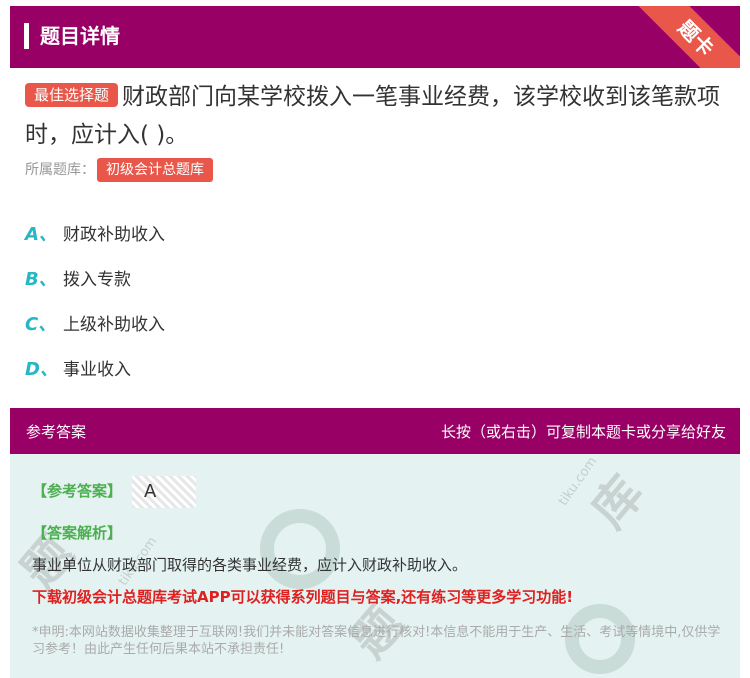  I want to click on option-c: C、 上级补助收入, so click(95, 322).